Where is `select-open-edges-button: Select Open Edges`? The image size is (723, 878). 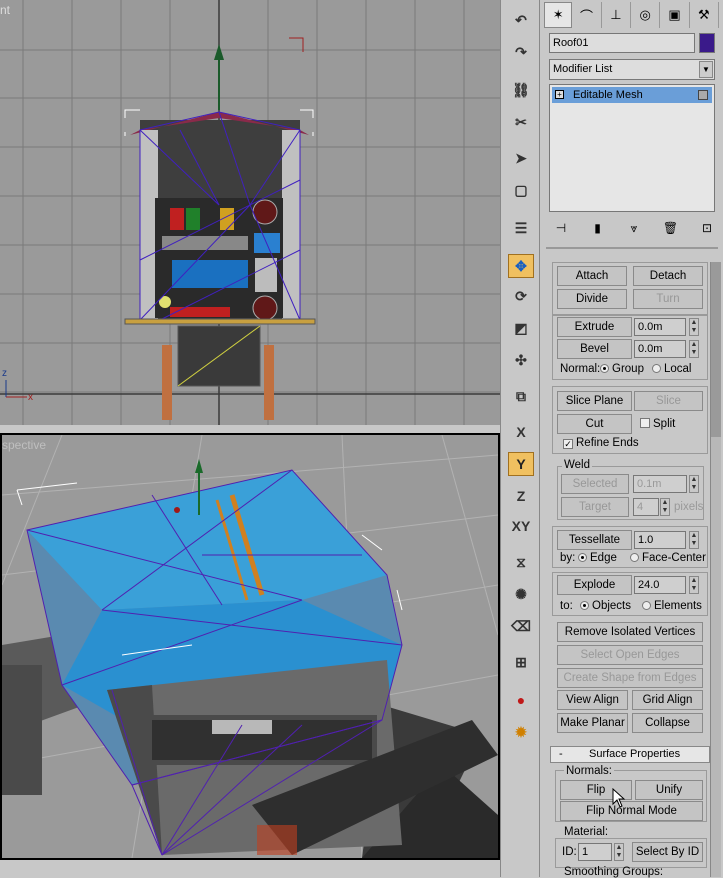 select-open-edges-button: Select Open Edges is located at coordinates (630, 655).